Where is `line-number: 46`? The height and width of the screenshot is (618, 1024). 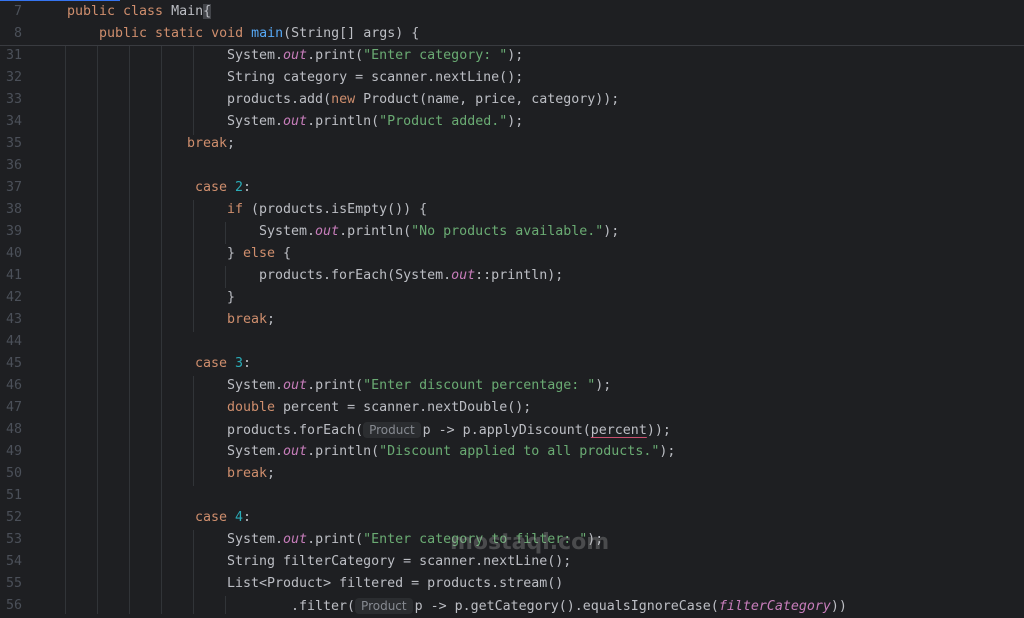 line-number: 46 is located at coordinates (11, 386).